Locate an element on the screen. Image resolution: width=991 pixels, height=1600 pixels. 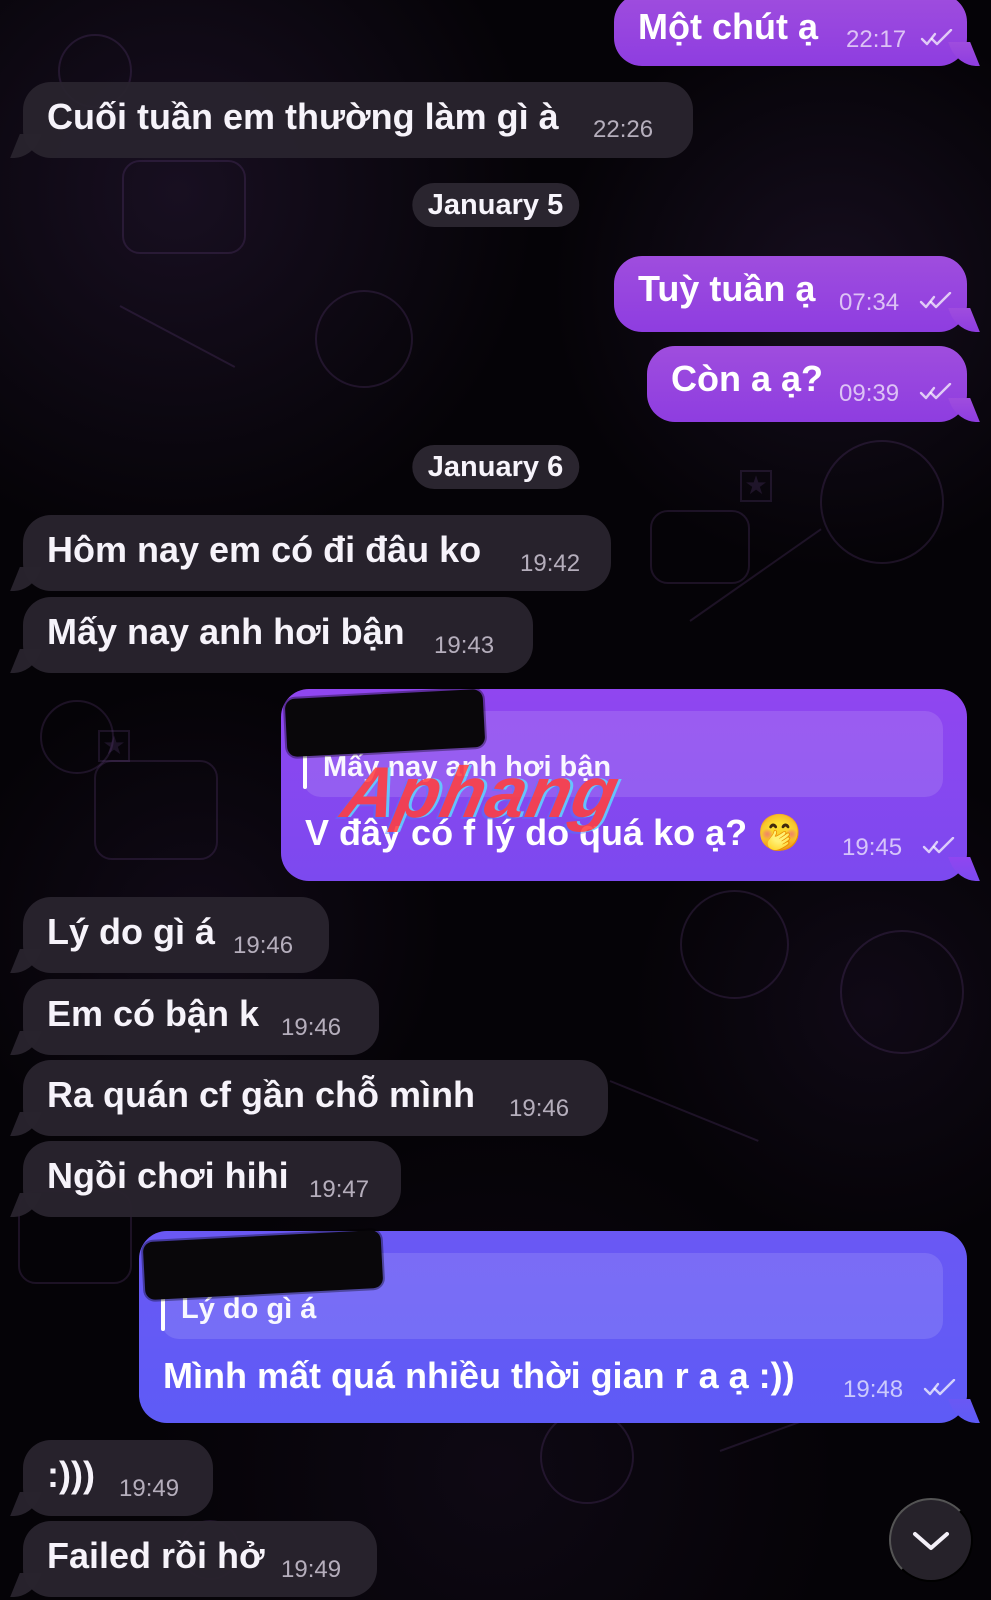
message-time: 19:47 is located at coordinates (339, 1189).